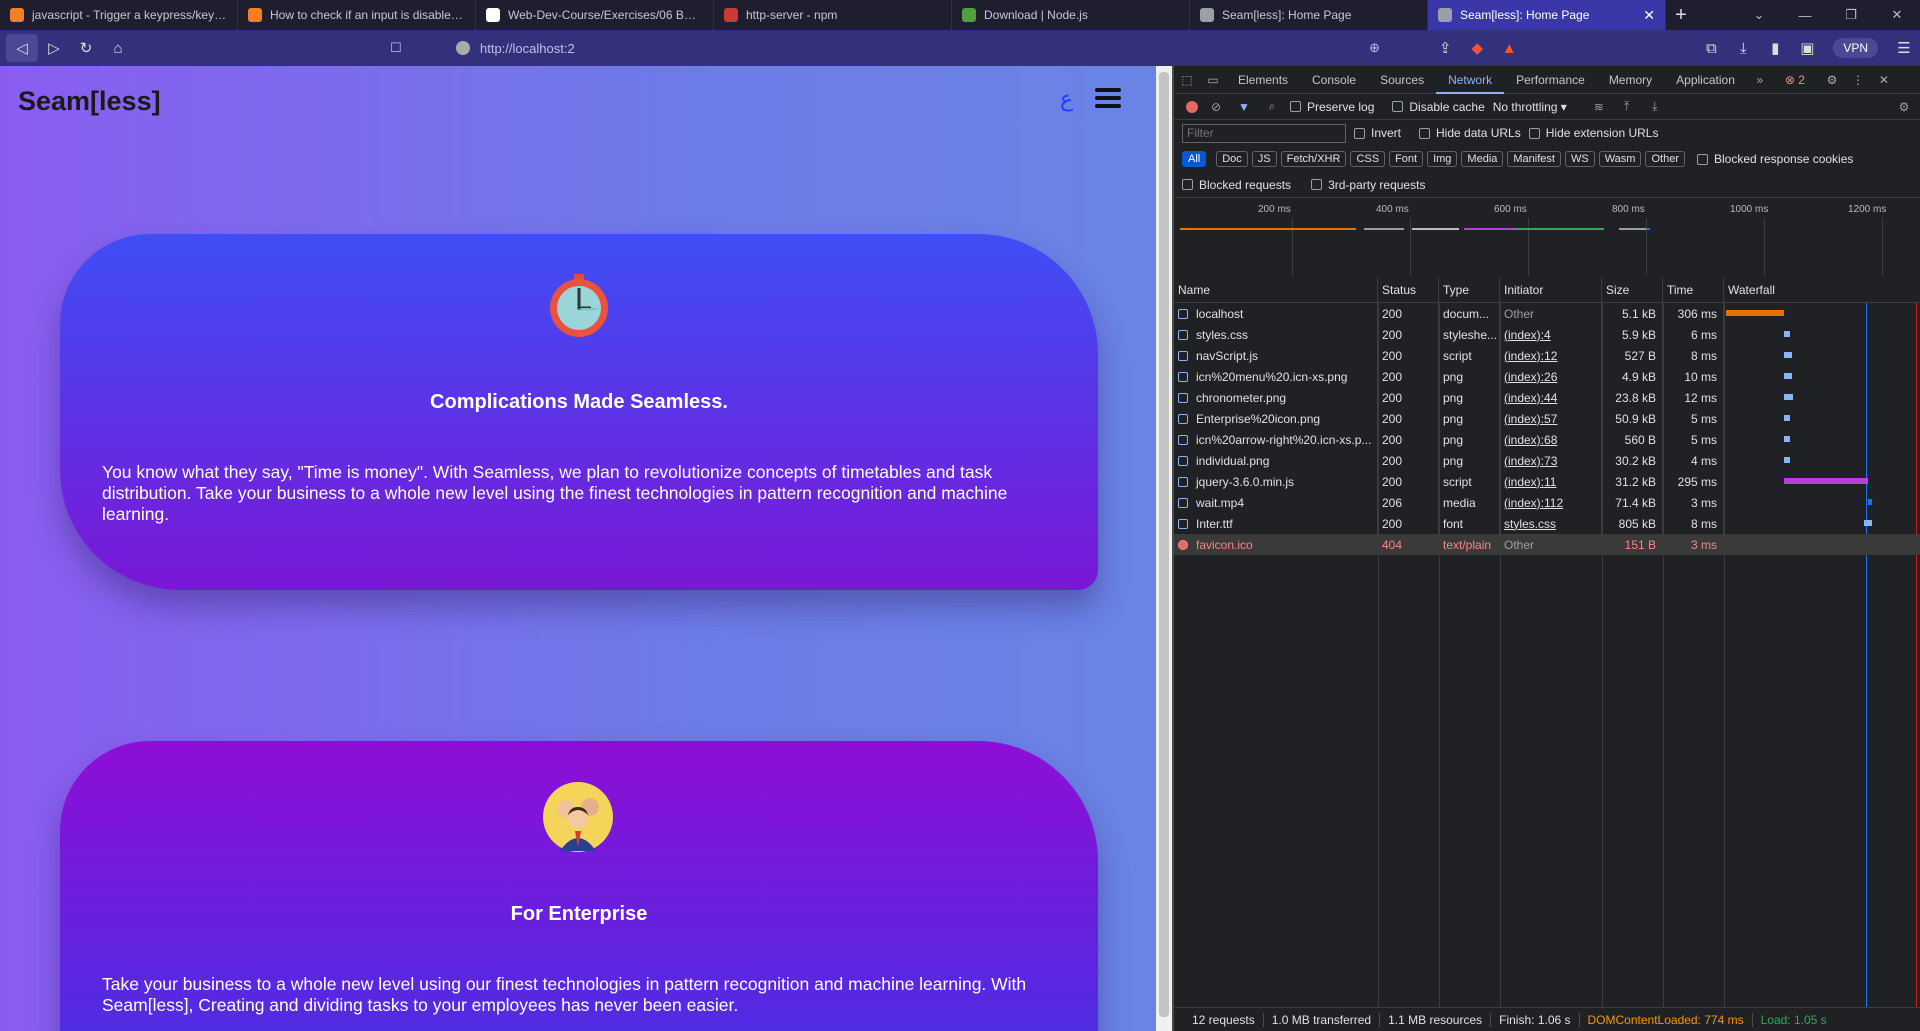 The width and height of the screenshot is (1920, 1031). Describe the element at coordinates (1759, 15) in the screenshot. I see `tab-search-icon: ⌄` at that location.